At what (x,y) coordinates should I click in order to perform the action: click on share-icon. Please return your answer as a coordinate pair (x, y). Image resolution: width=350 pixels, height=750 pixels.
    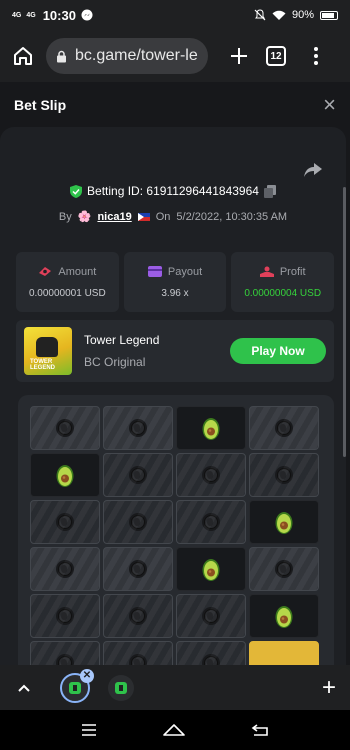
    Looking at the image, I should click on (313, 170).